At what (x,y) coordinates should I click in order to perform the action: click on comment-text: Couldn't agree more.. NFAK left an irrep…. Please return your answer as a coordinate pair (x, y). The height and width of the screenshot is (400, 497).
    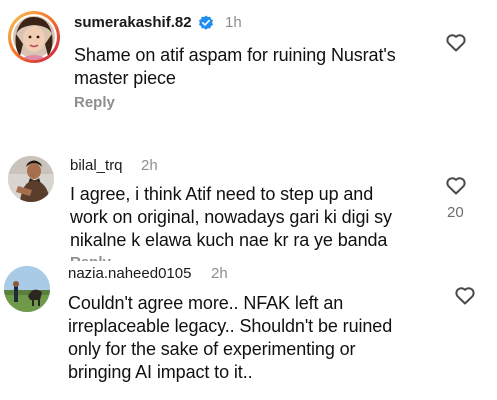
    Looking at the image, I should click on (230, 338).